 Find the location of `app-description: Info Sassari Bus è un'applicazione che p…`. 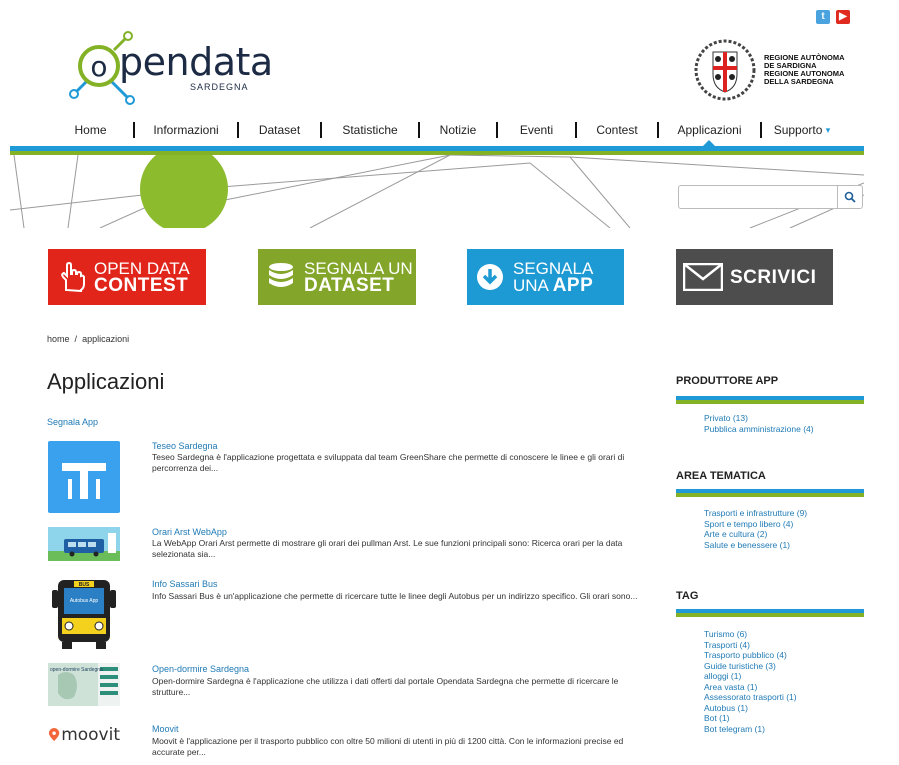

app-description: Info Sassari Bus è un'applicazione che p… is located at coordinates (395, 596).